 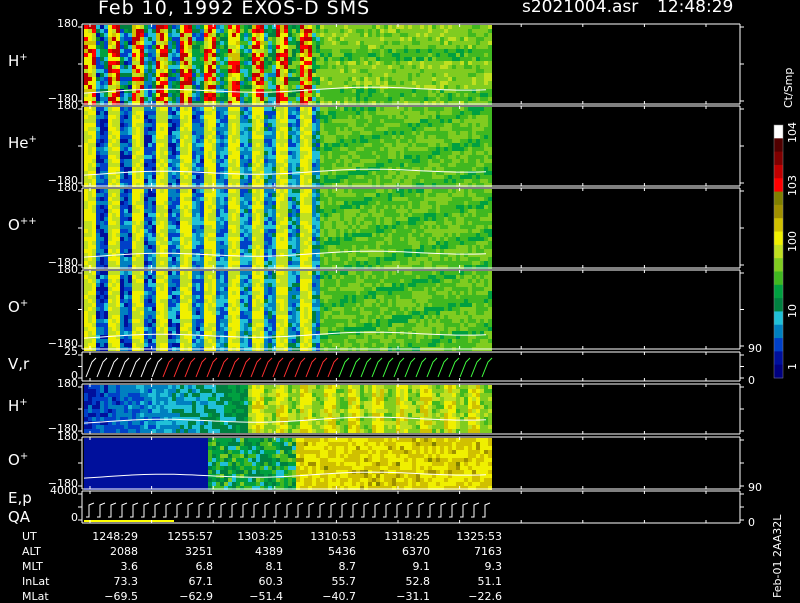 I want to click on table-cell: 1325:53, so click(x=479, y=536).